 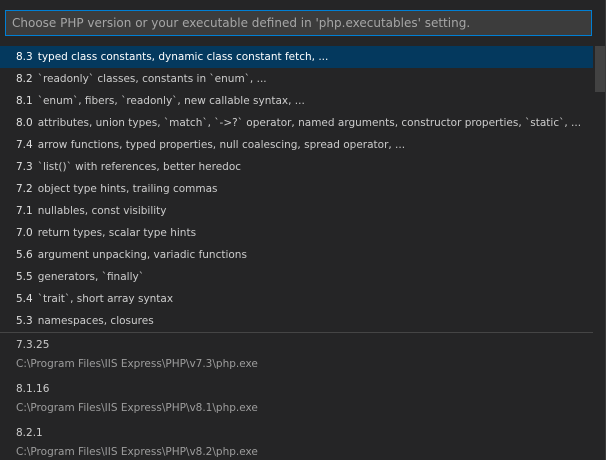 What do you see at coordinates (33, 345) in the screenshot?
I see `executable-version: 7.3.25` at bounding box center [33, 345].